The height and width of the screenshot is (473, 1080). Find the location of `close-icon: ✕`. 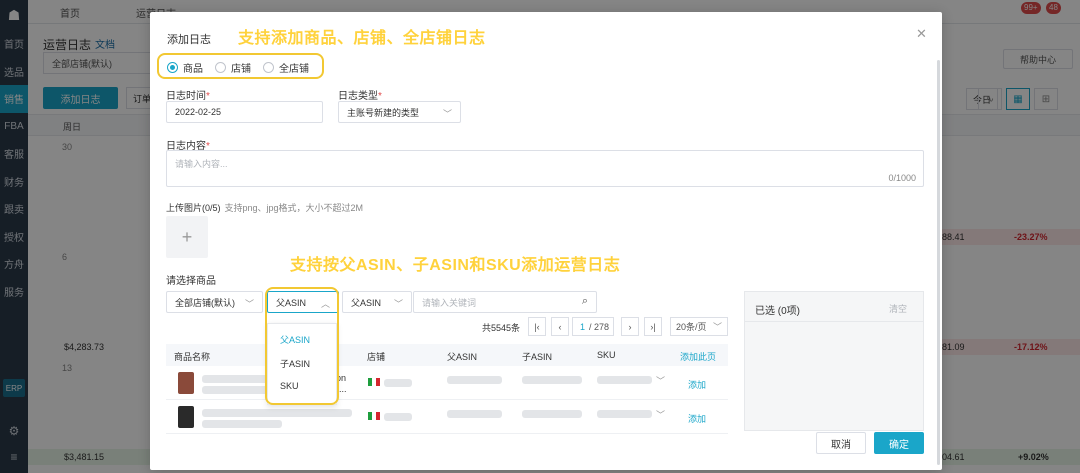

close-icon: ✕ is located at coordinates (921, 34).